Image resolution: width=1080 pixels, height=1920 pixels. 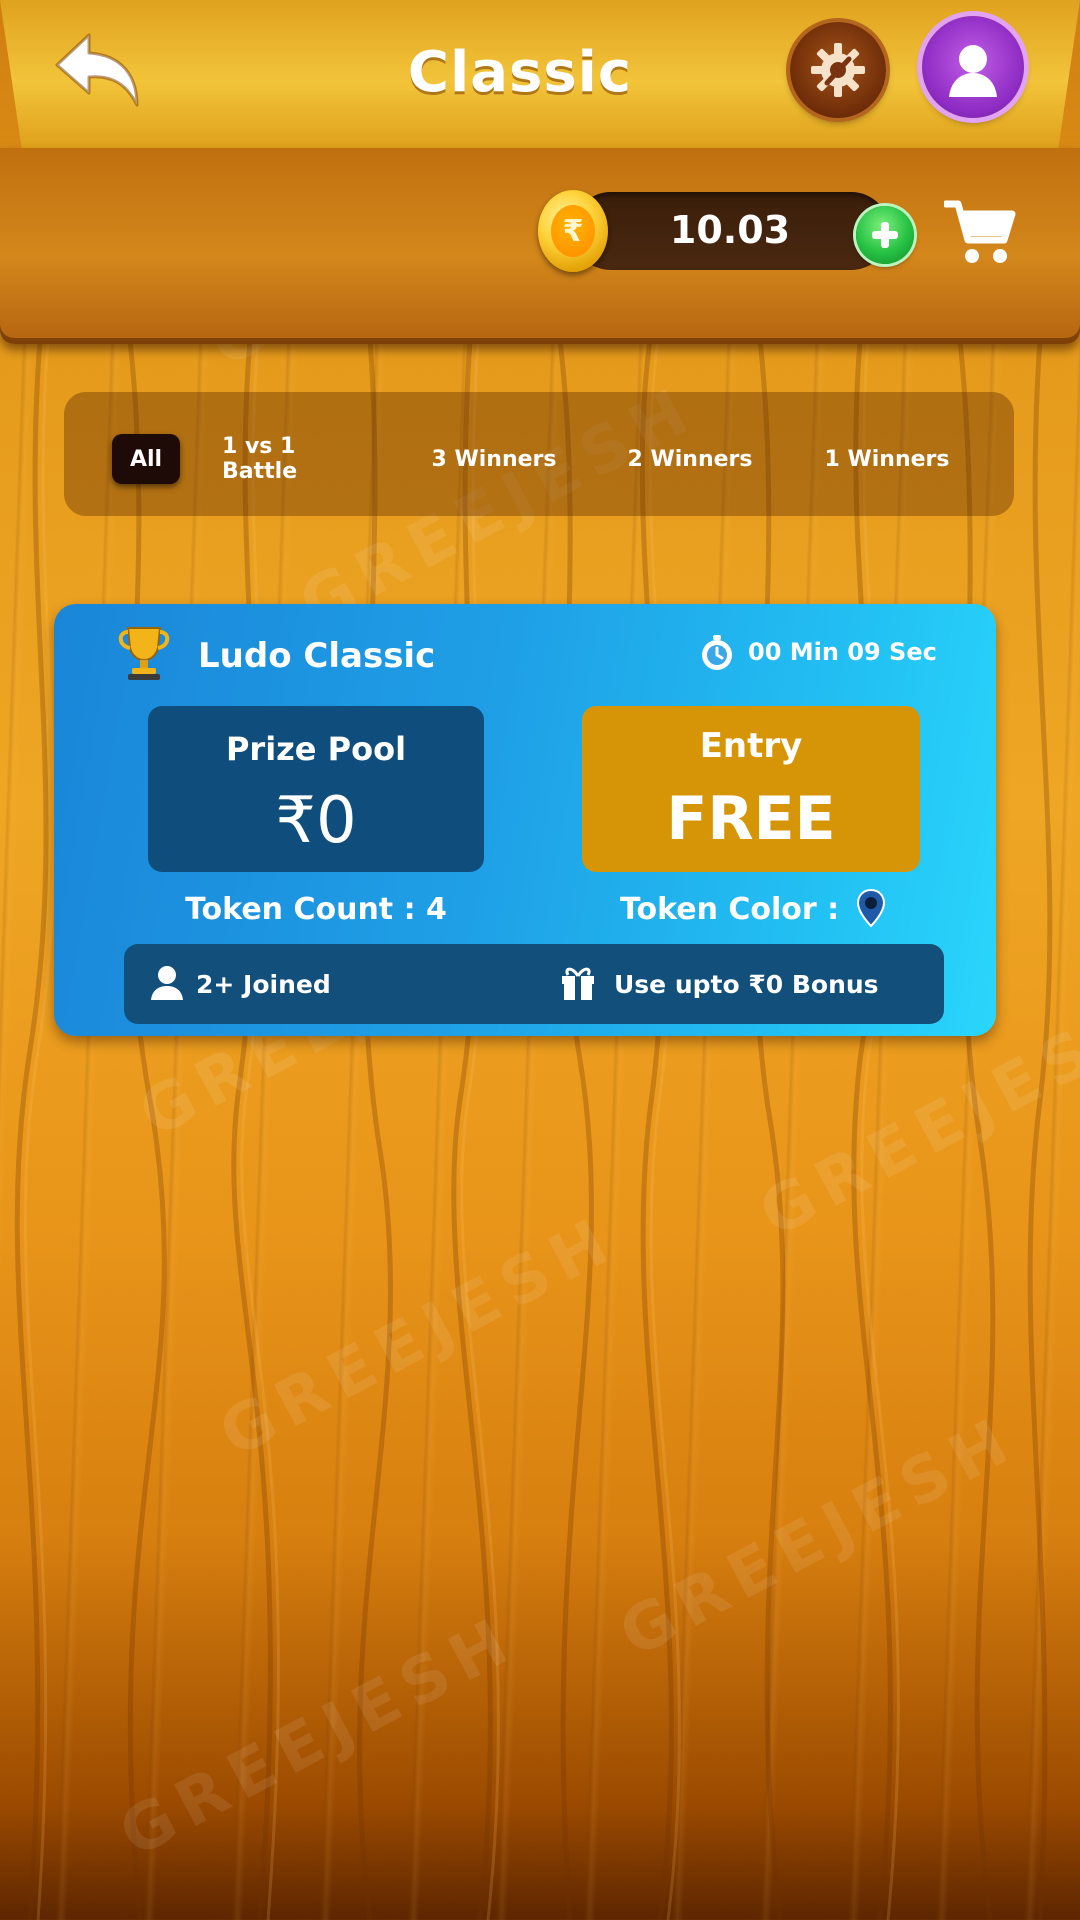 I want to click on stopwatch-icon, so click(x=717, y=652).